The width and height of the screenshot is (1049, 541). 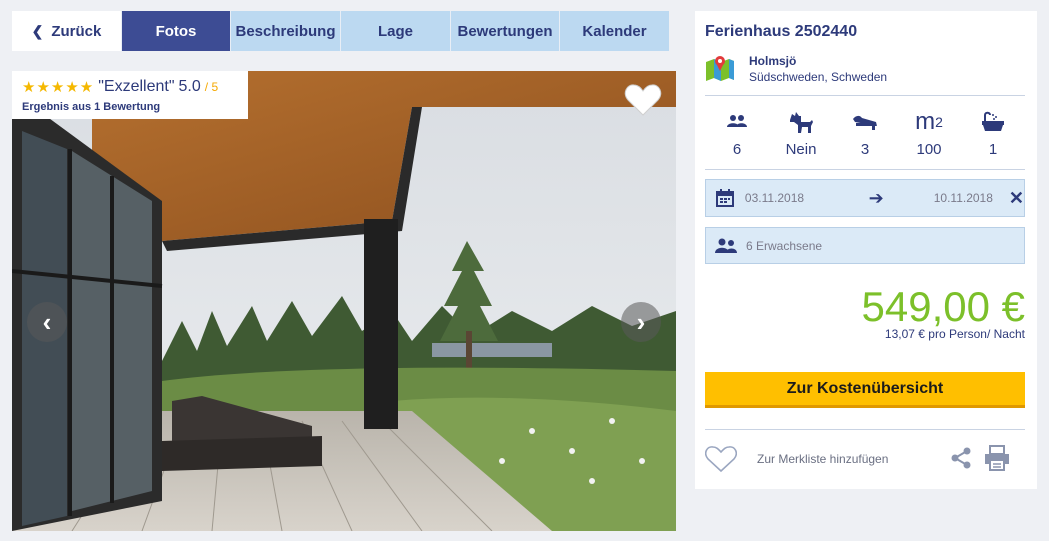 I want to click on area-unit-exponent: 2, so click(x=939, y=122).